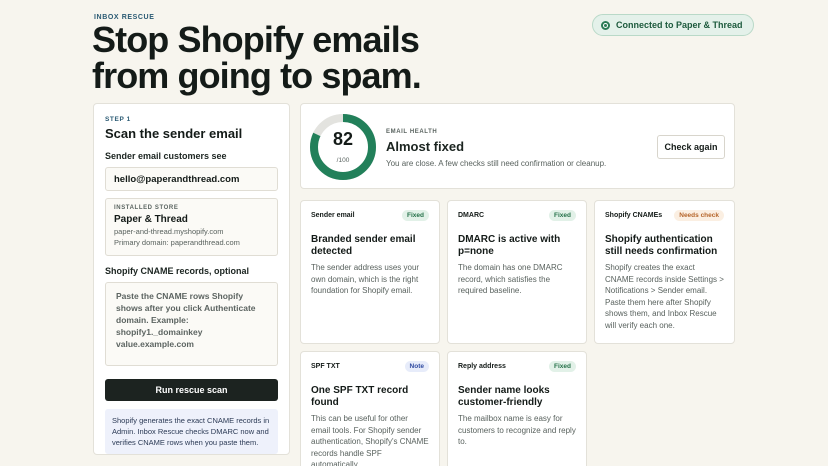 This screenshot has width=828, height=466. Describe the element at coordinates (360, 396) in the screenshot. I see `check-title: One SPF TXT record found` at that location.